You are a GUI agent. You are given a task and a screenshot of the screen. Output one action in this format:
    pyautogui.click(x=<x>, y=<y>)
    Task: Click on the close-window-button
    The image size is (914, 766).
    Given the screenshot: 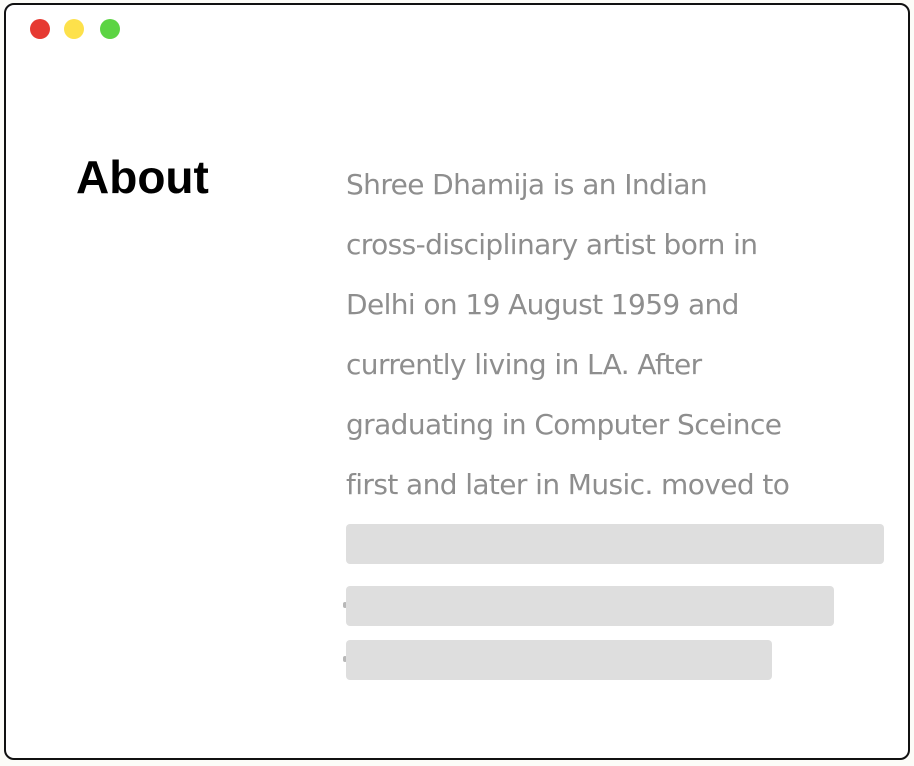 What is the action you would take?
    pyautogui.click(x=40, y=29)
    